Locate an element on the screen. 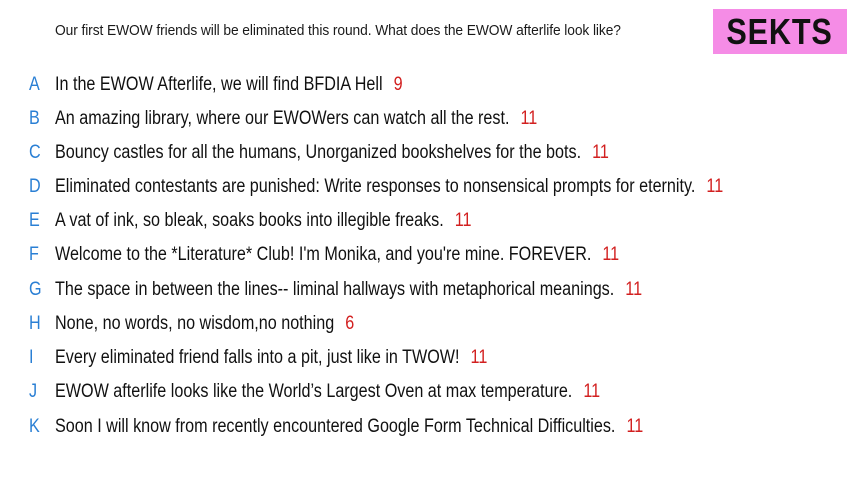 The image size is (853, 480). response-letter: J is located at coordinates (33, 391).